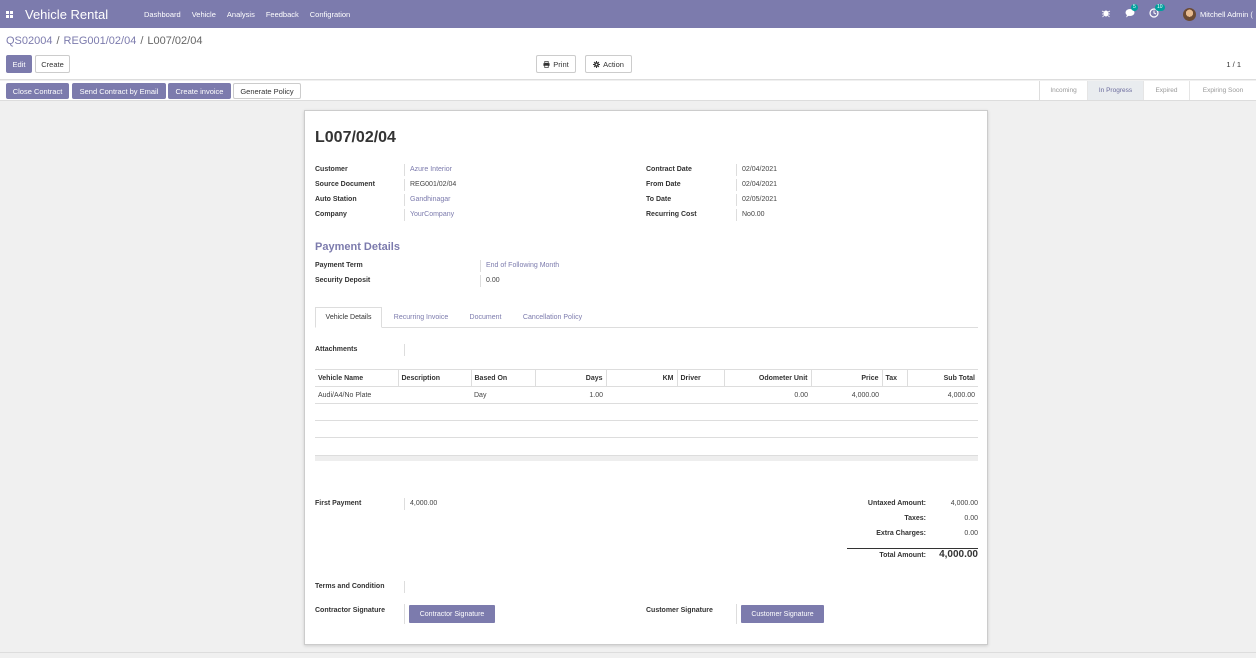  What do you see at coordinates (1064, 90) in the screenshot?
I see `stage-incoming: Incoming` at bounding box center [1064, 90].